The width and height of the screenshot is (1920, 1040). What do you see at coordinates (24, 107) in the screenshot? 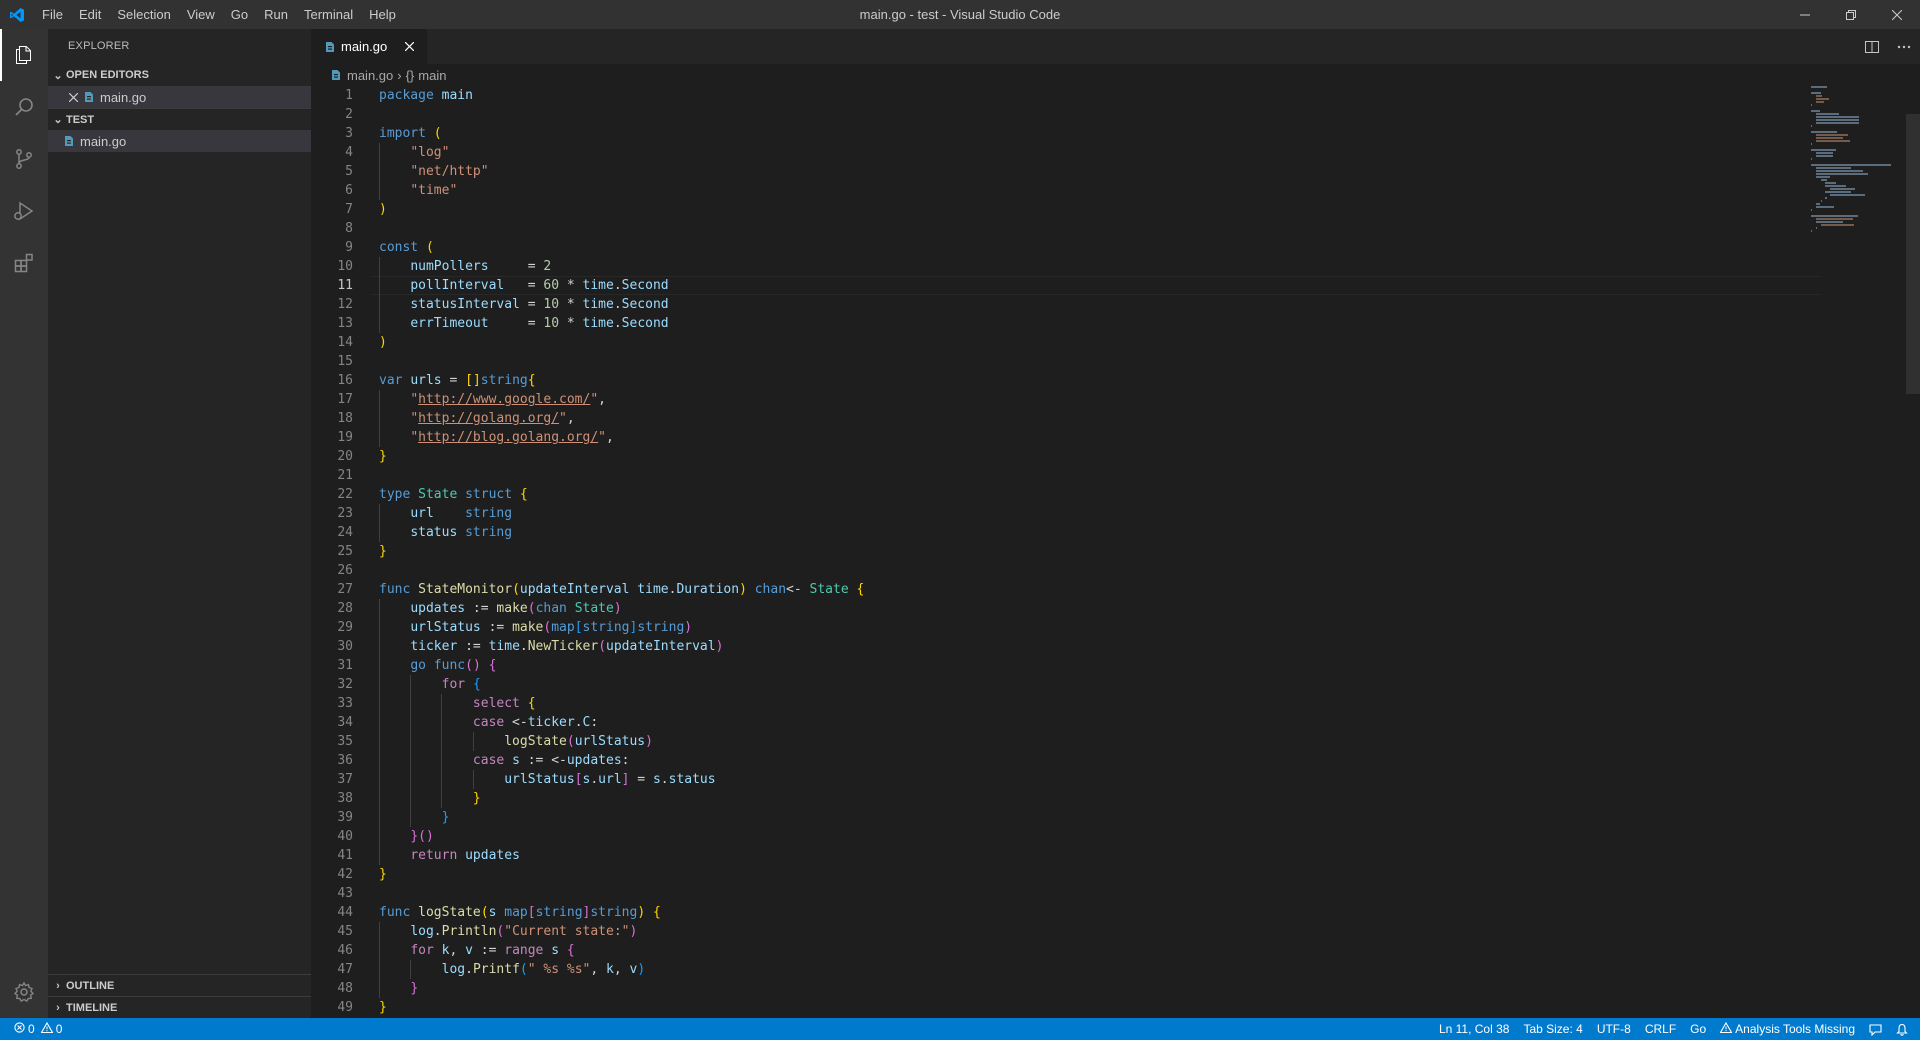
I see `search-icon` at bounding box center [24, 107].